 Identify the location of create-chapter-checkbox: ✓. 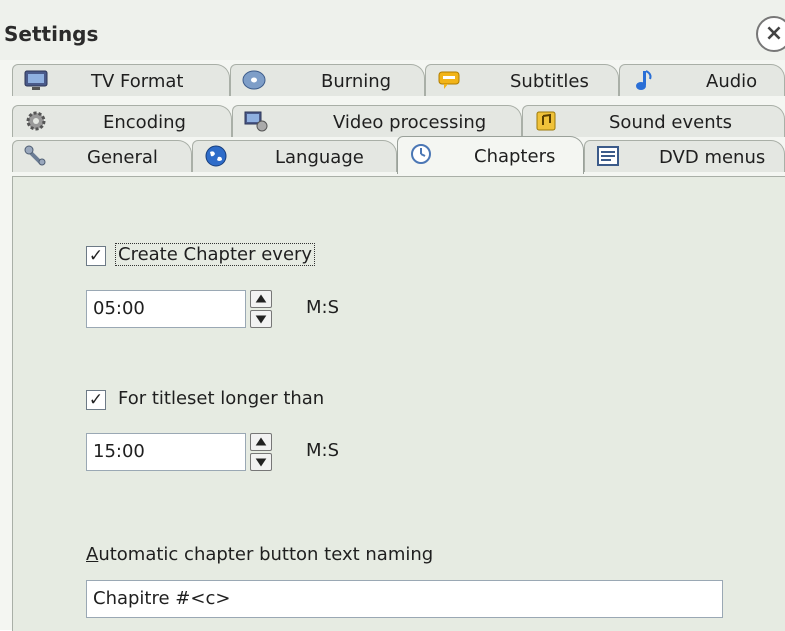
(96, 256).